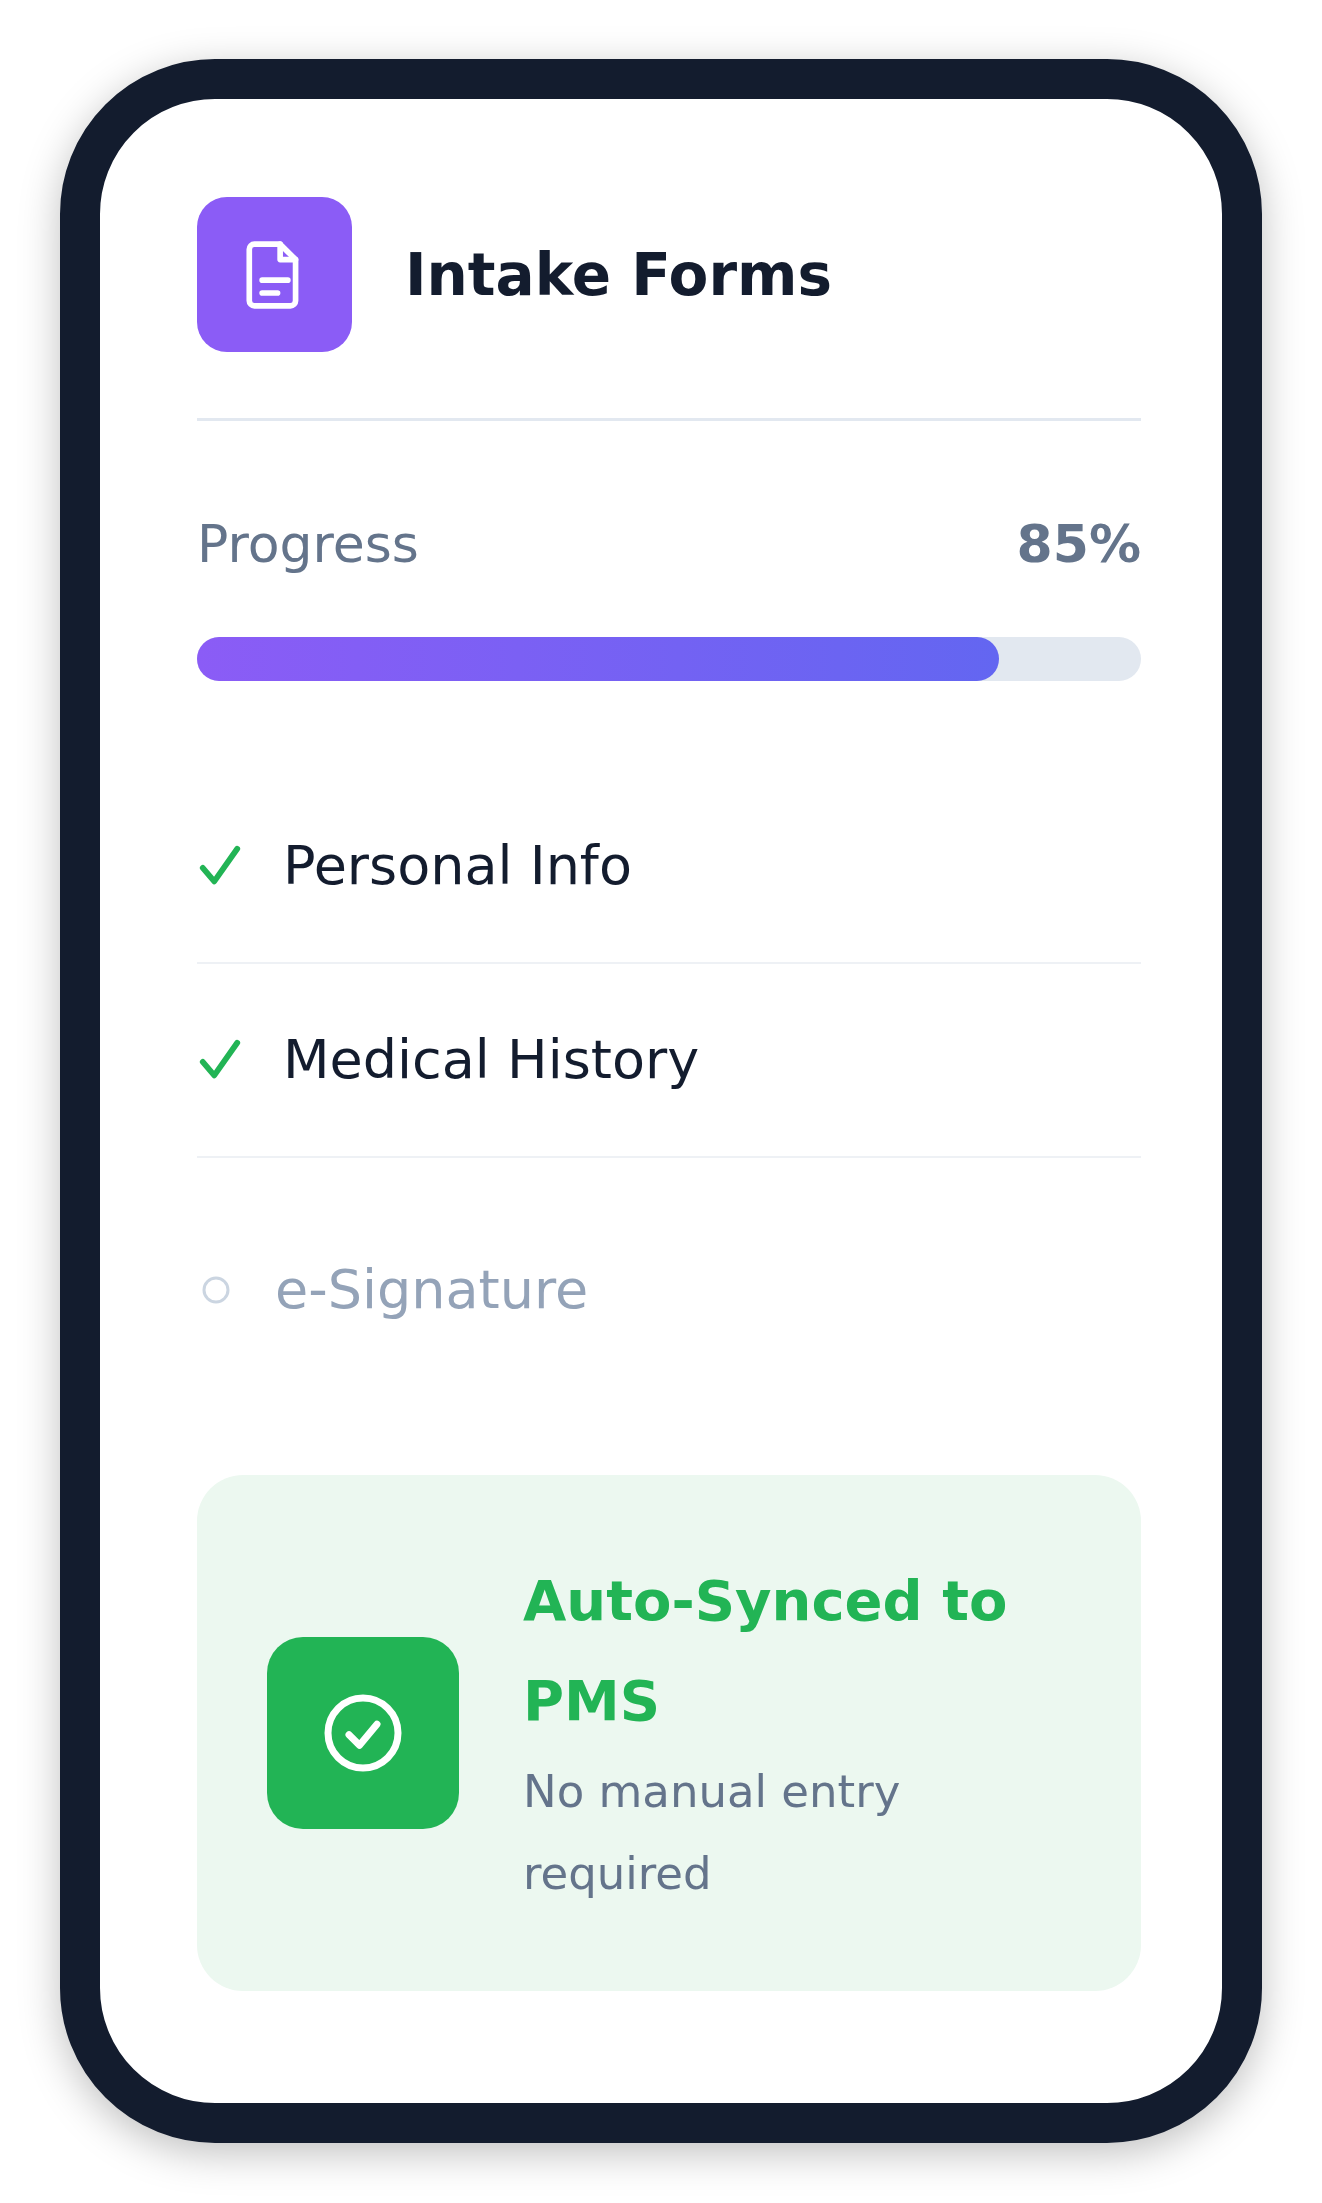 The height and width of the screenshot is (2203, 1322). Describe the element at coordinates (712, 1833) in the screenshot. I see `sync-subtitle: No manual entry required` at that location.